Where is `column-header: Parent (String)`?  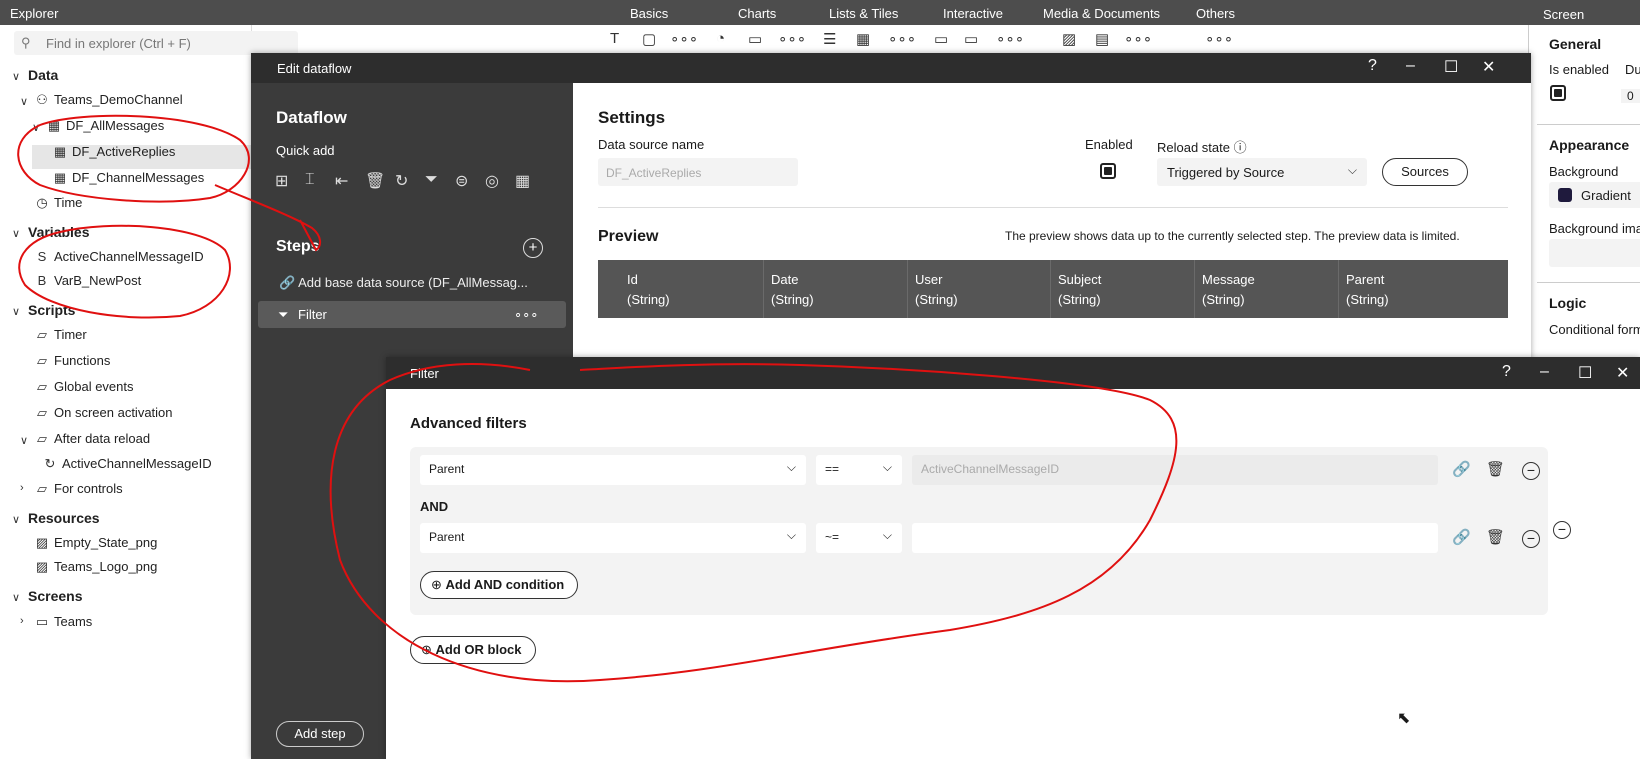
column-header: Parent (String) is located at coordinates (1367, 290).